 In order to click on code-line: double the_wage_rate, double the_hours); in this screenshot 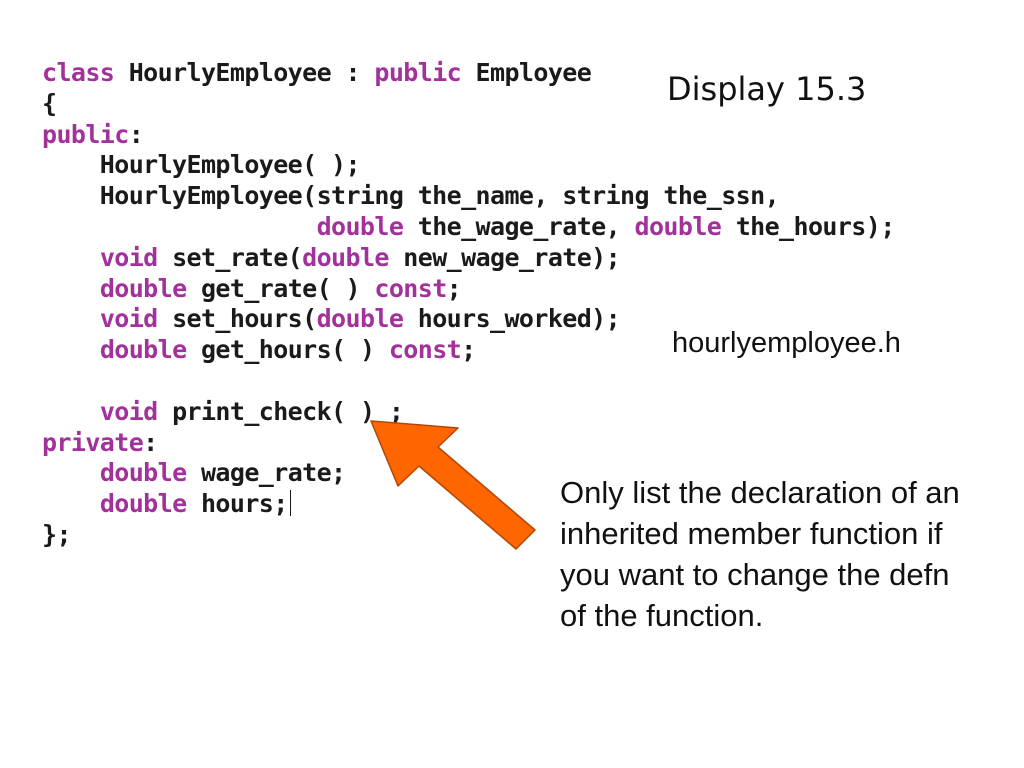, I will do `click(469, 227)`.